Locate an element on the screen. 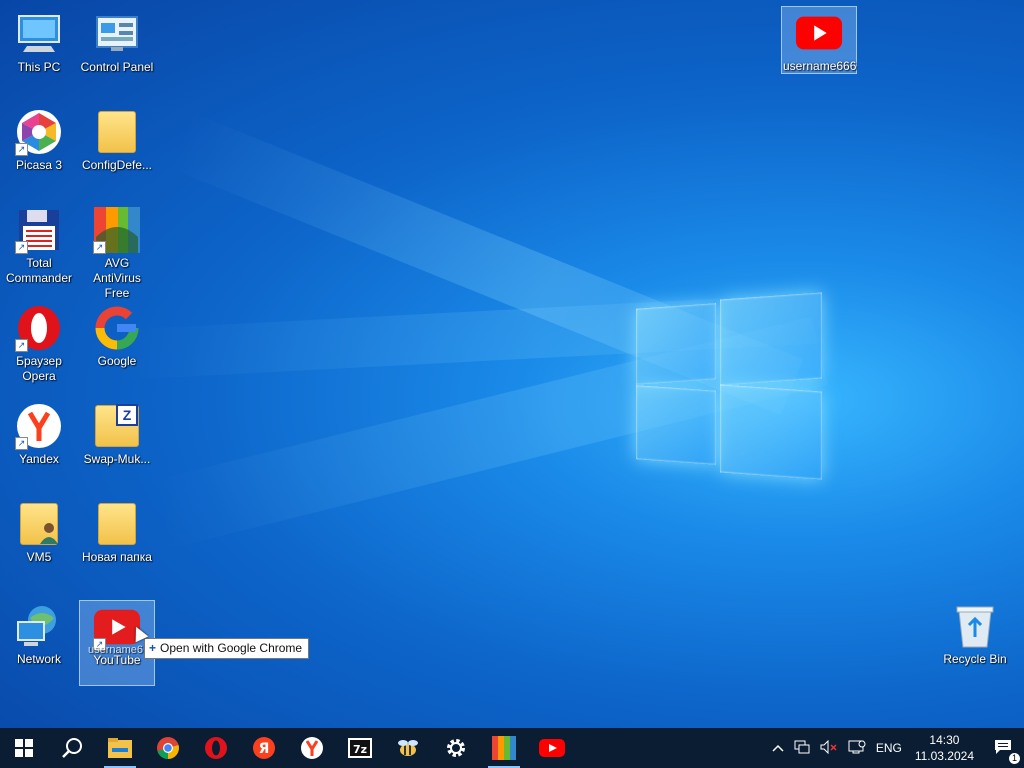 This screenshot has height=768, width=1024. desktop-icon-username666: username666 is located at coordinates (819, 40).